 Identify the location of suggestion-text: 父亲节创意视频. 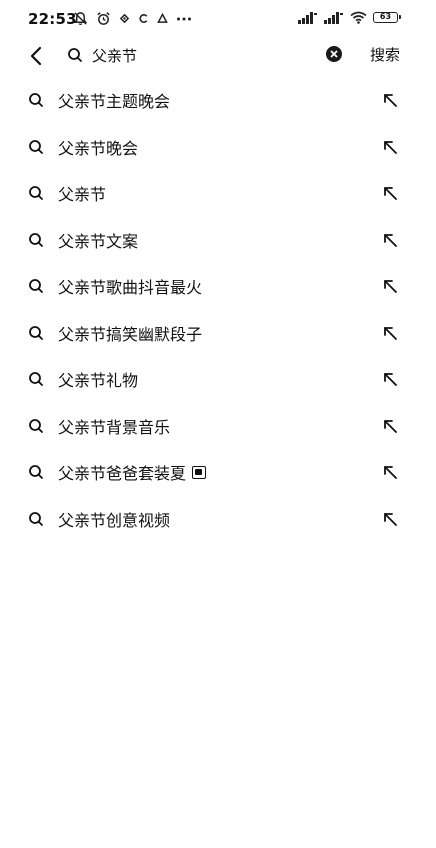
(114, 519).